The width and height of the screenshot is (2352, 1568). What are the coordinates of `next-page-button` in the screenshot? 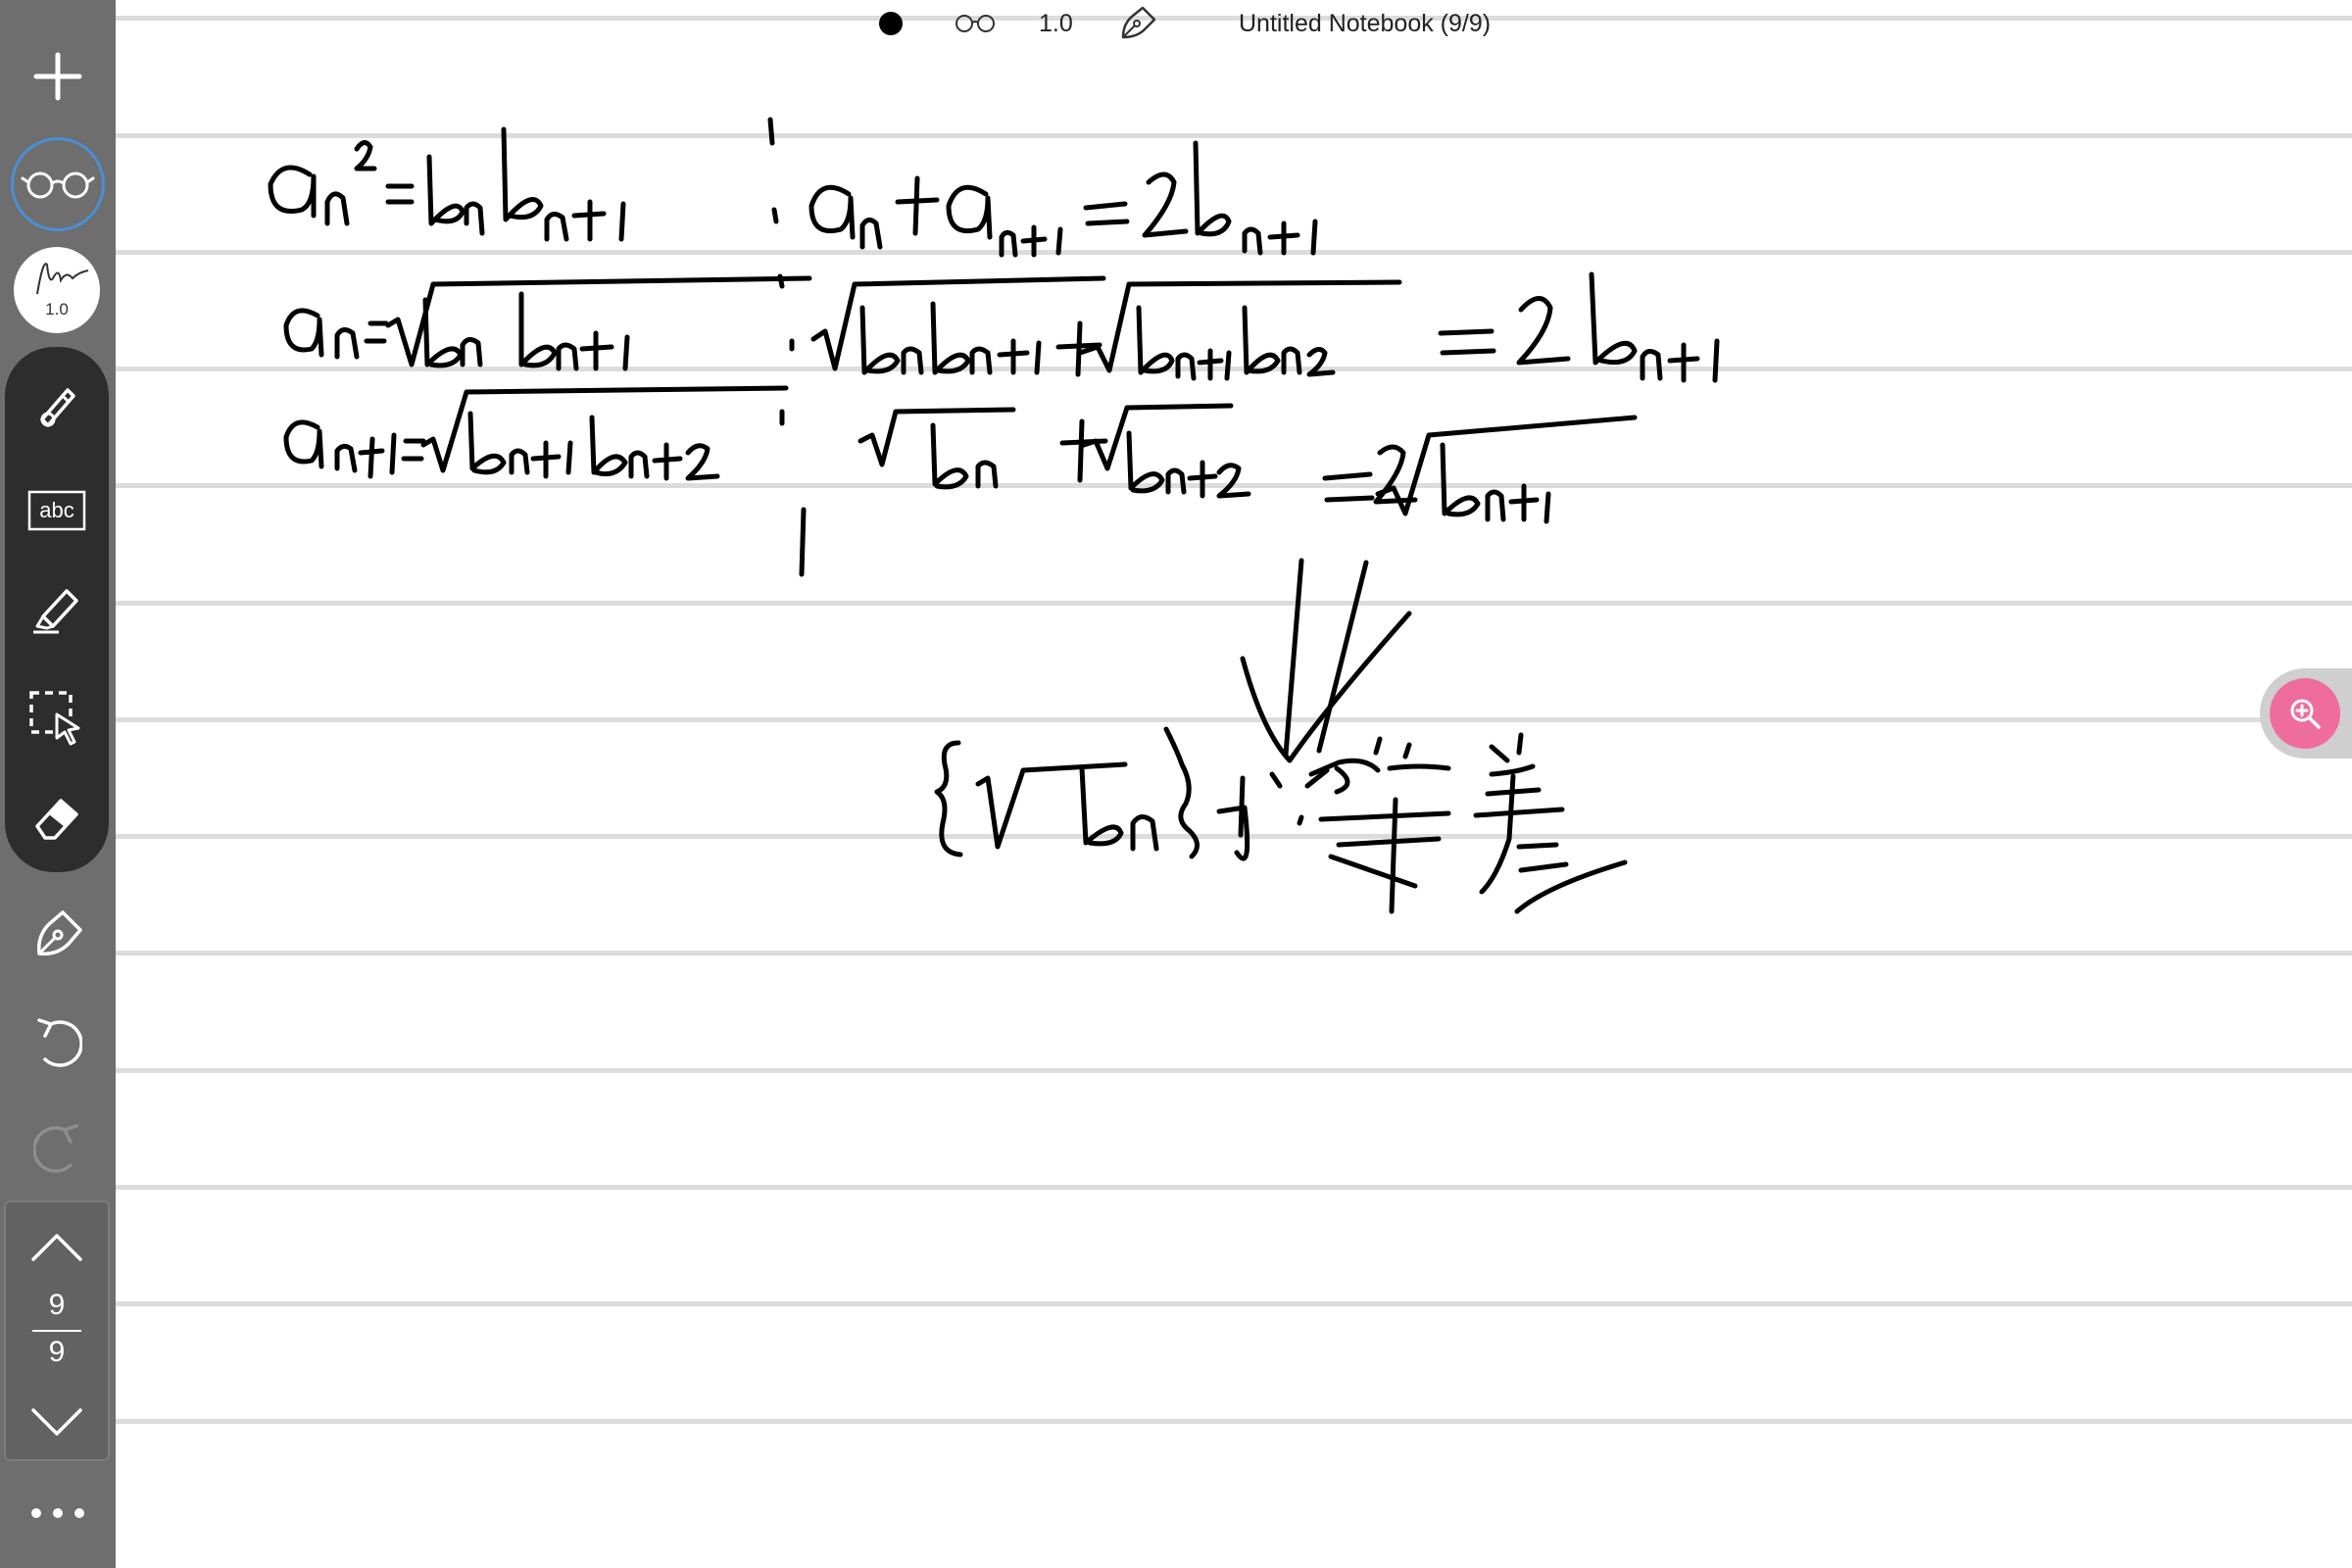 It's located at (57, 1422).